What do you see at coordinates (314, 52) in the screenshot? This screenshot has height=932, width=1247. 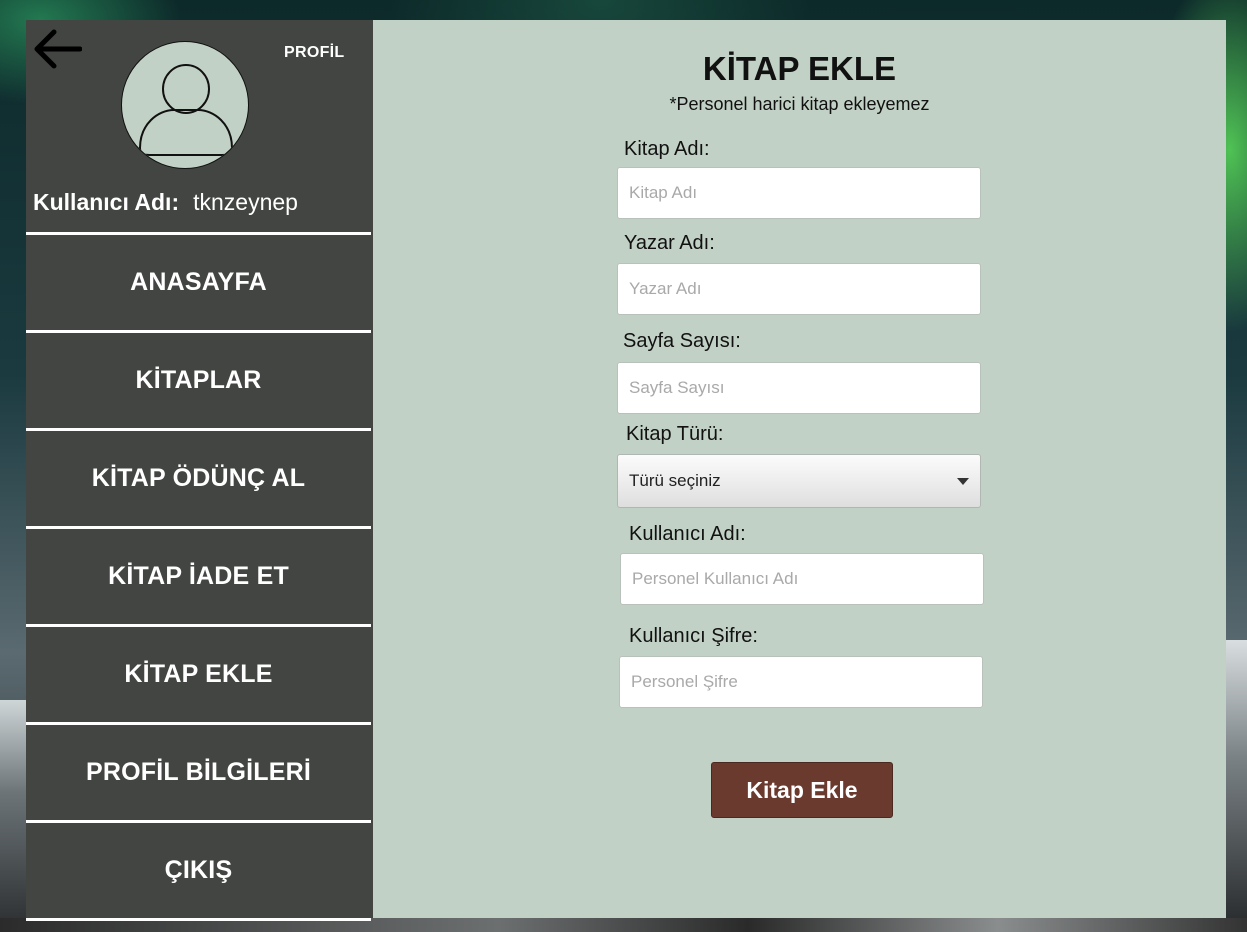 I see `profile-label: PROFİL` at bounding box center [314, 52].